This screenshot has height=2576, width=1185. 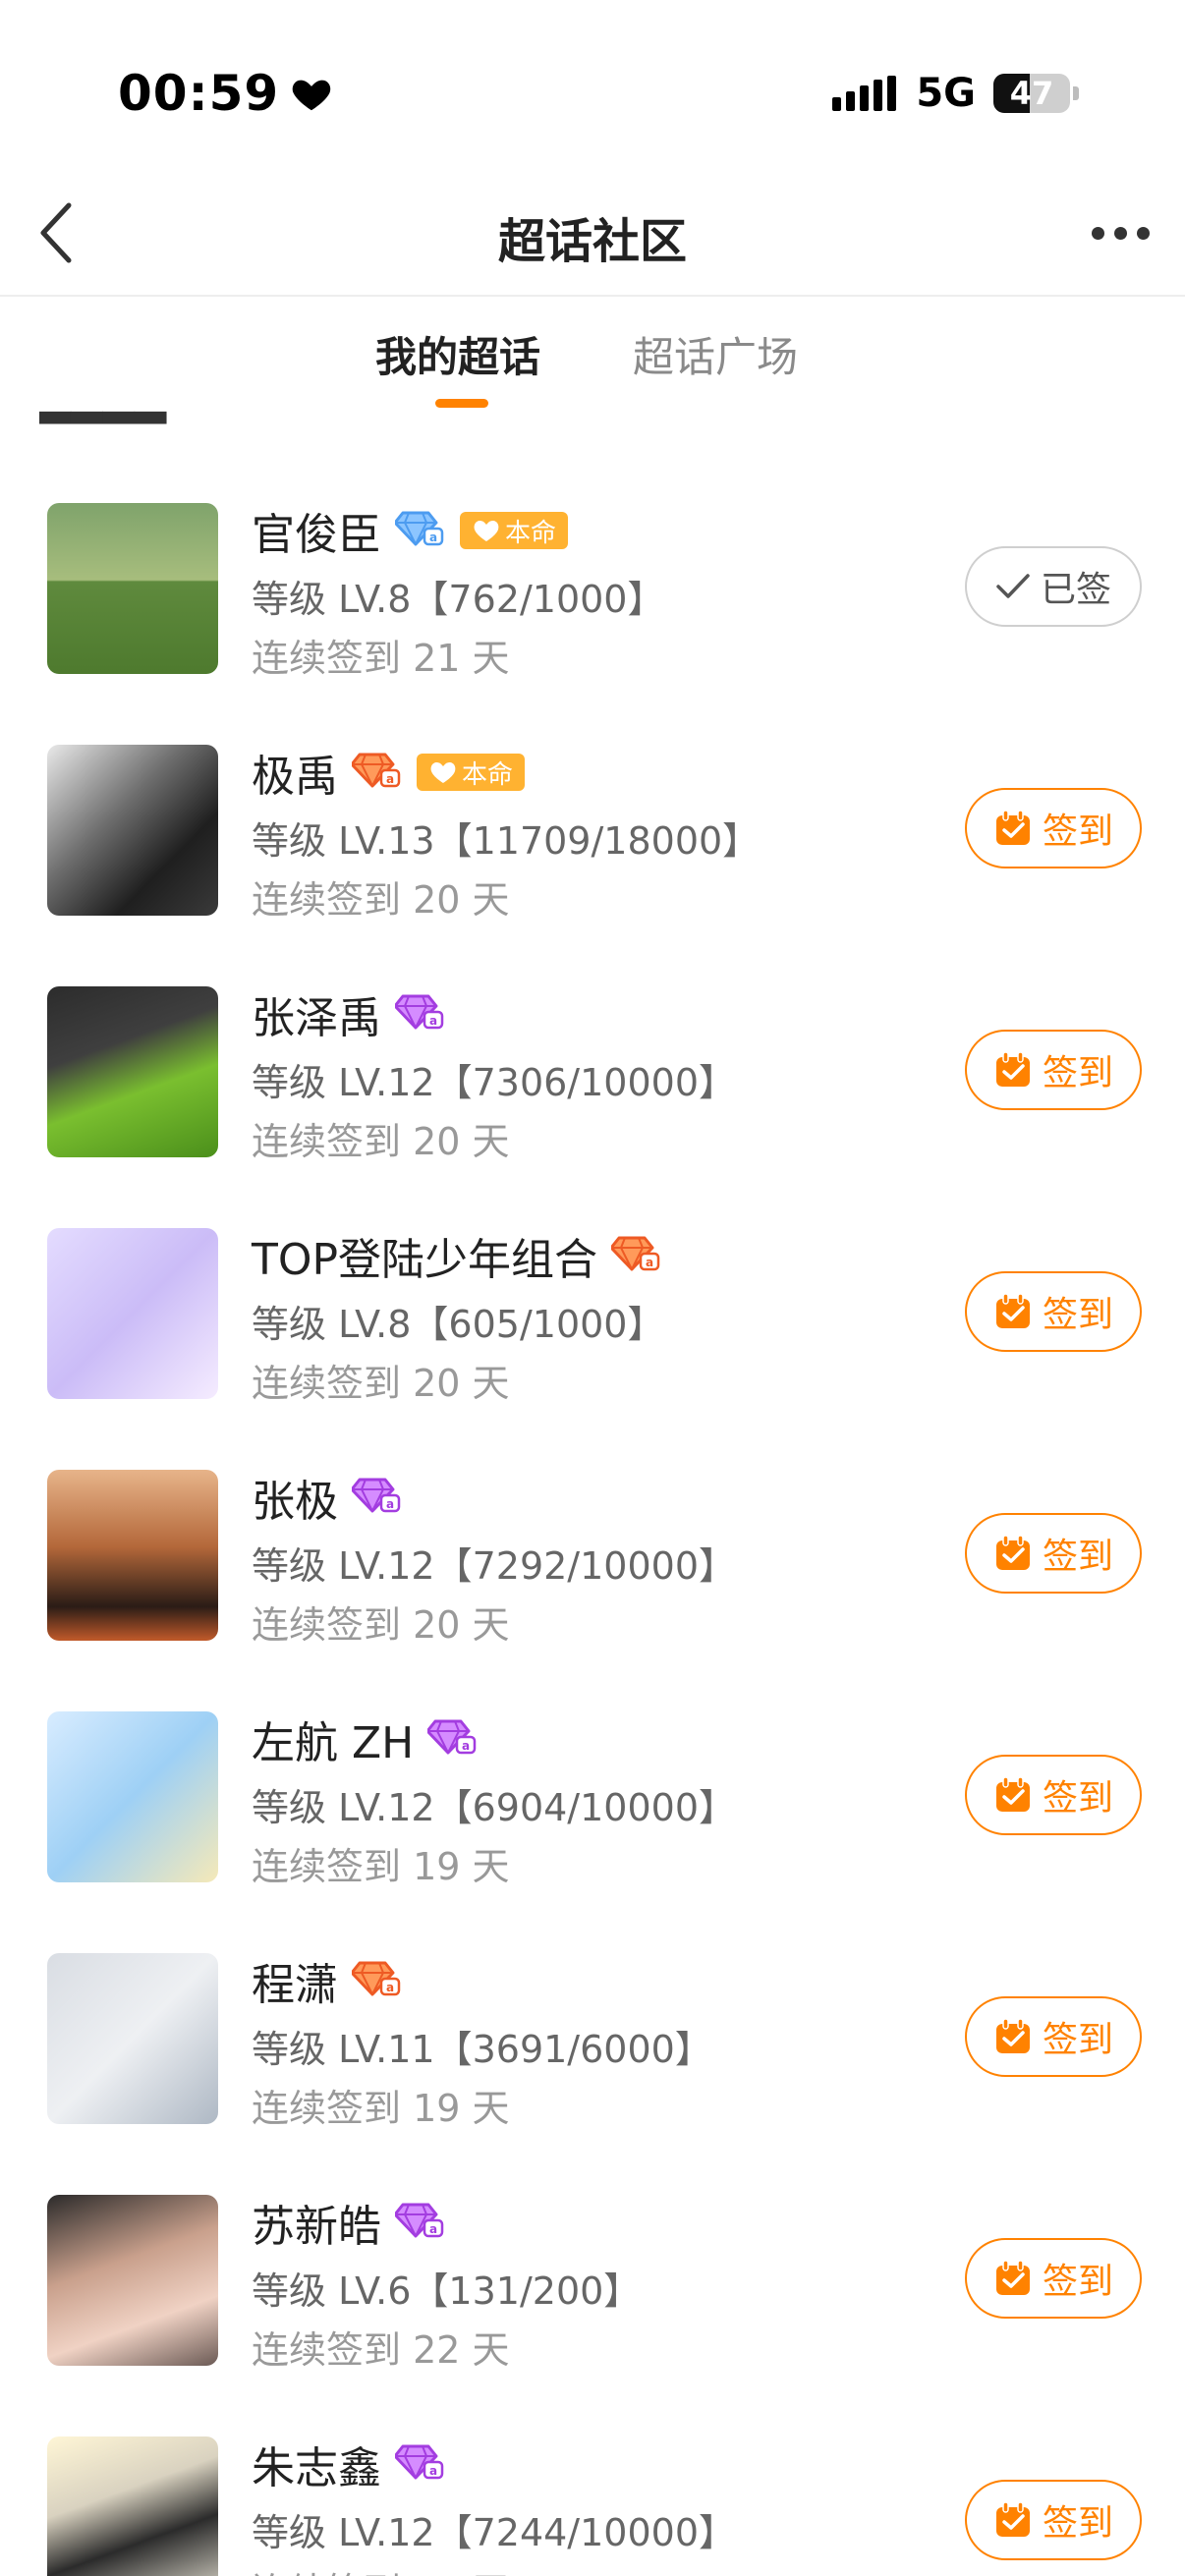 I want to click on signed-button: 已签, so click(x=1053, y=586).